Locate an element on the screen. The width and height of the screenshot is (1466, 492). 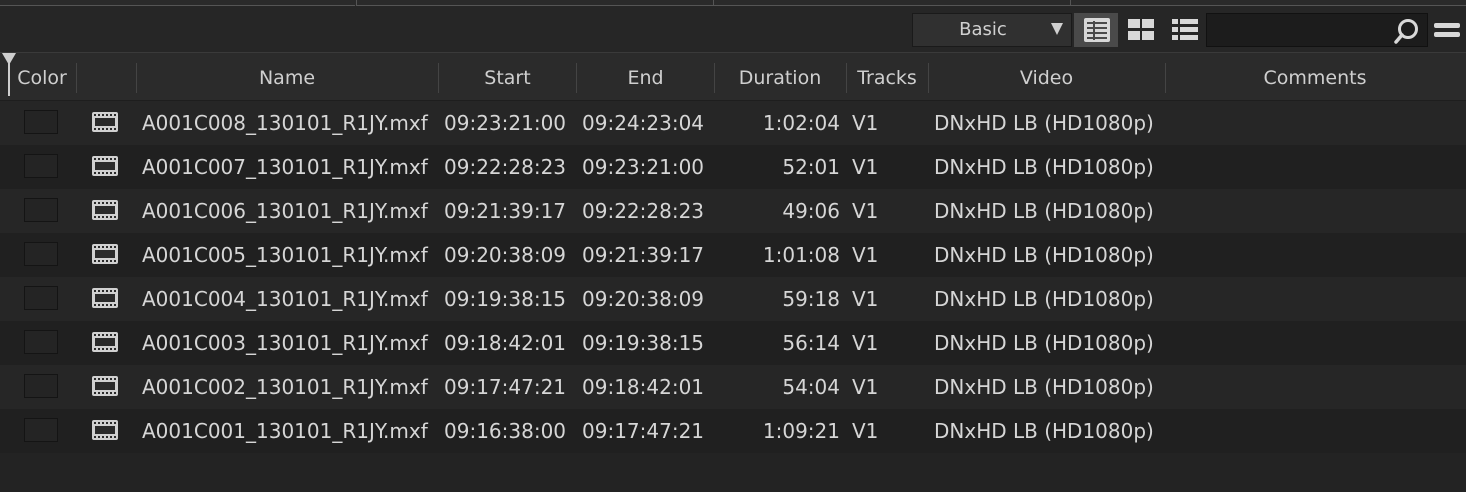
clip-start: 09:16:38:00 is located at coordinates (505, 431).